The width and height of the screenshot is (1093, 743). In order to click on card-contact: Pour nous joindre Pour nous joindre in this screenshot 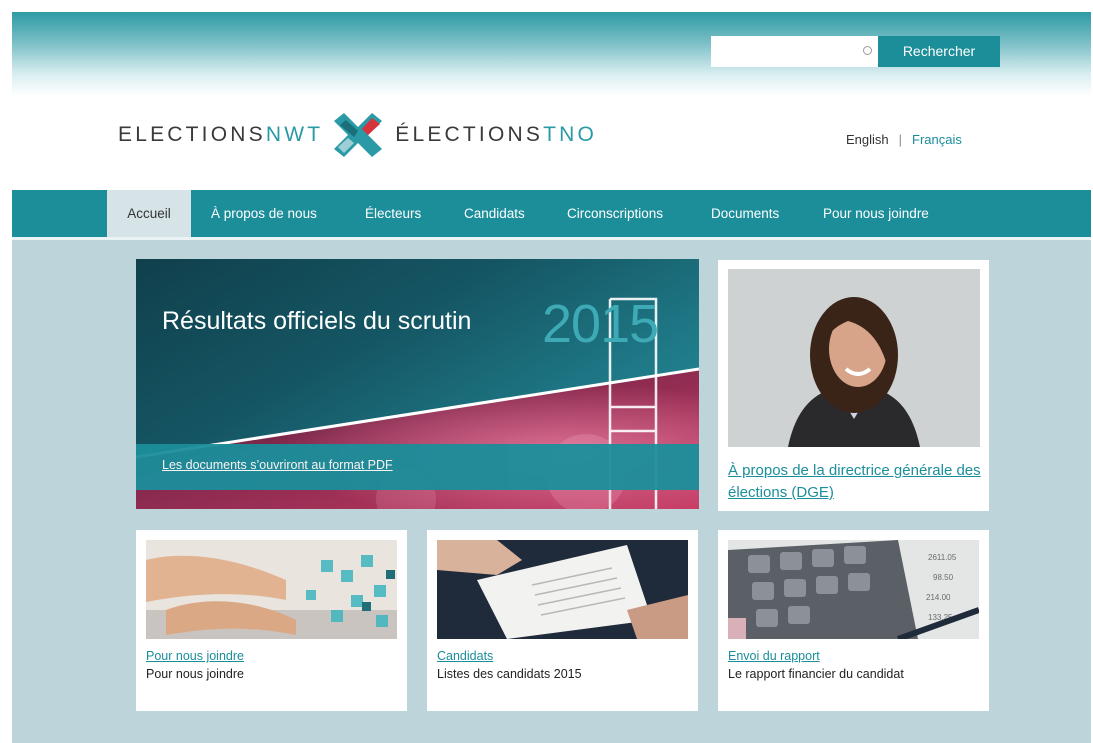, I will do `click(271, 620)`.